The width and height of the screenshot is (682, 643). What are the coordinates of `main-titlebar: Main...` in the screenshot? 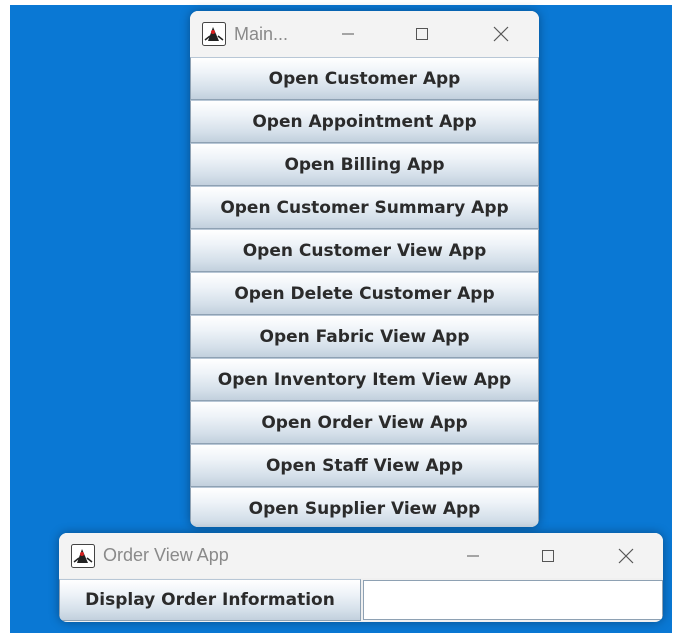 It's located at (364, 34).